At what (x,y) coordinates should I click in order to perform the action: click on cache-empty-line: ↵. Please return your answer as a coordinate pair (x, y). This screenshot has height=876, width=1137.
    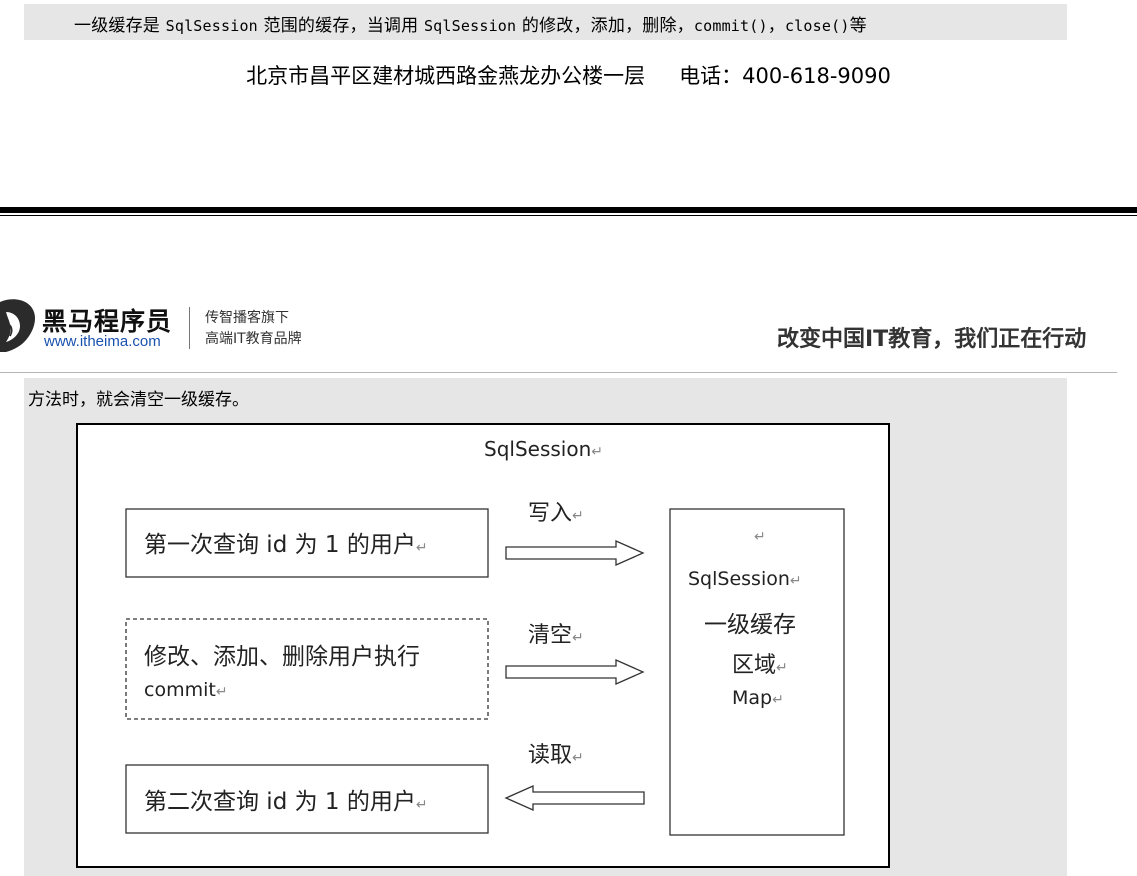
    Looking at the image, I should click on (760, 537).